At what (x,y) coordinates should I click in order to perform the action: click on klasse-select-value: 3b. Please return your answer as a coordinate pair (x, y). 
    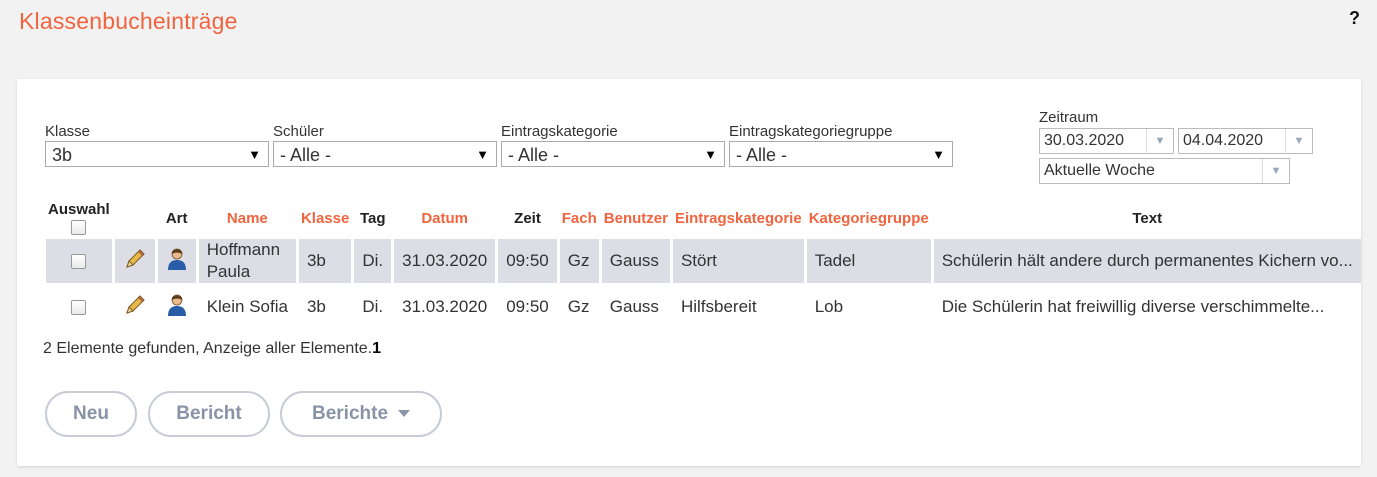
    Looking at the image, I should click on (62, 155).